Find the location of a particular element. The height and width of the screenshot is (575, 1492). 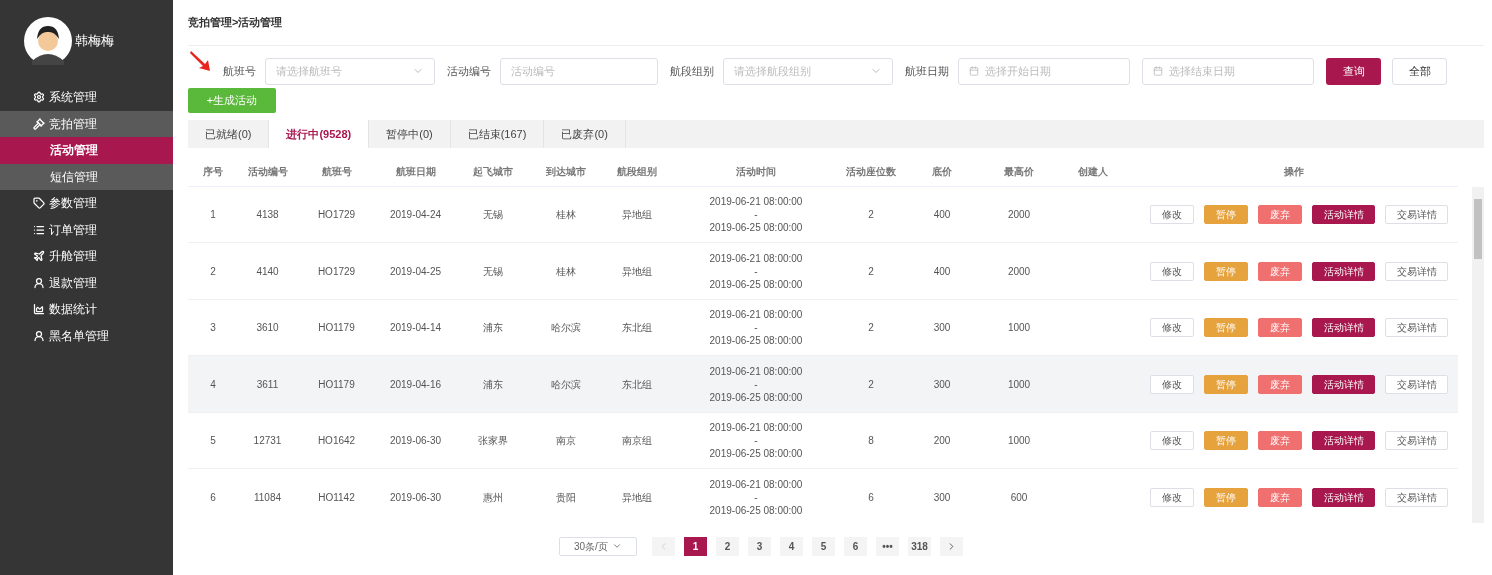

column-header: 操作 is located at coordinates (1294, 172).